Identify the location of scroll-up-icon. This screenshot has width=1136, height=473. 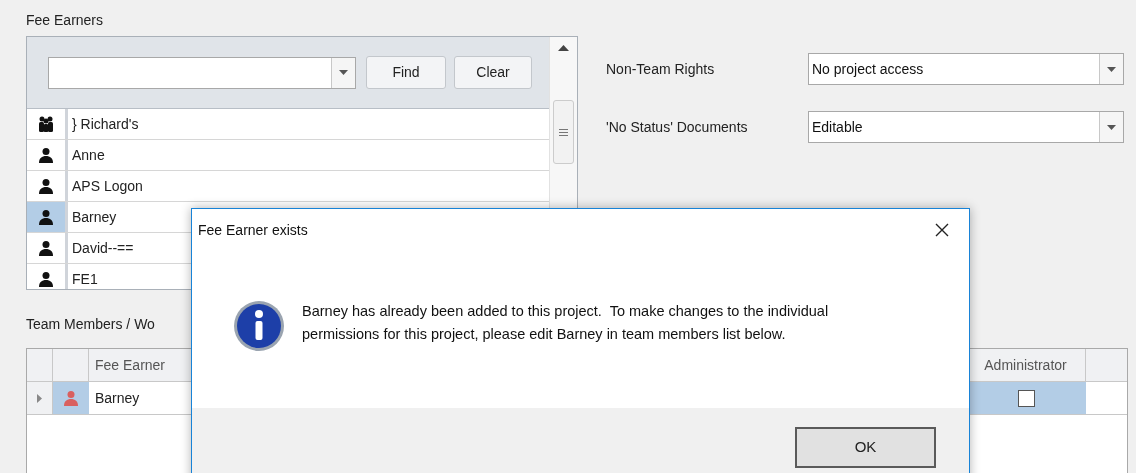
(563, 48).